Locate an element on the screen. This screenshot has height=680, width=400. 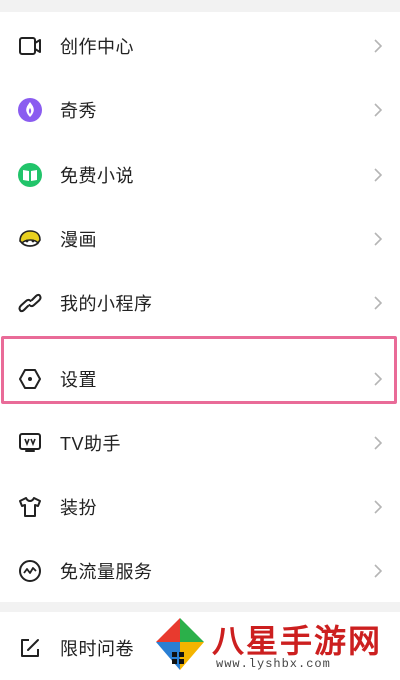
menu-item-comics: 漫画 is located at coordinates (200, 239).